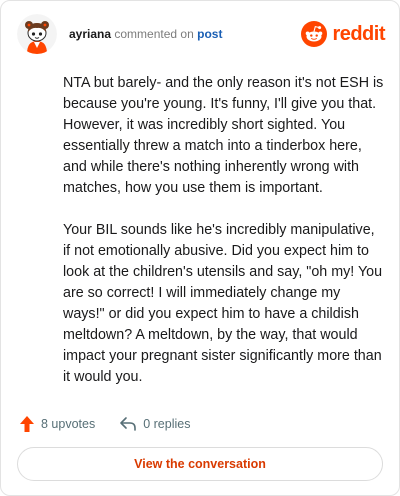 Image resolution: width=400 pixels, height=496 pixels. What do you see at coordinates (27, 424) in the screenshot?
I see `upvote-arrow-icon` at bounding box center [27, 424].